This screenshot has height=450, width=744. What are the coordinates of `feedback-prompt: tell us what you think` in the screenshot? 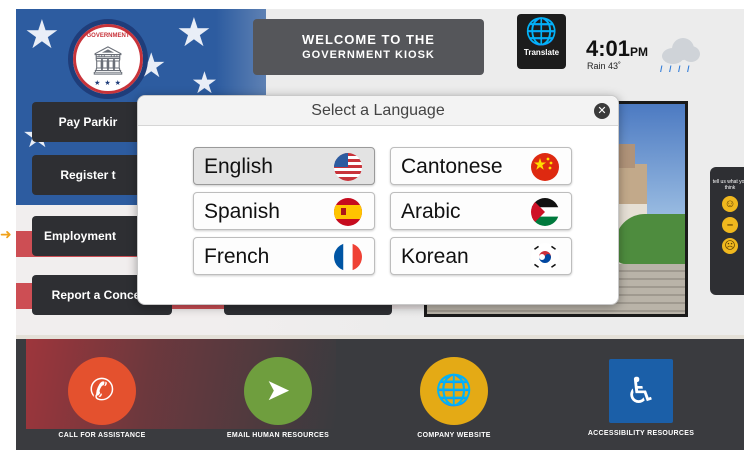 It's located at (728, 185).